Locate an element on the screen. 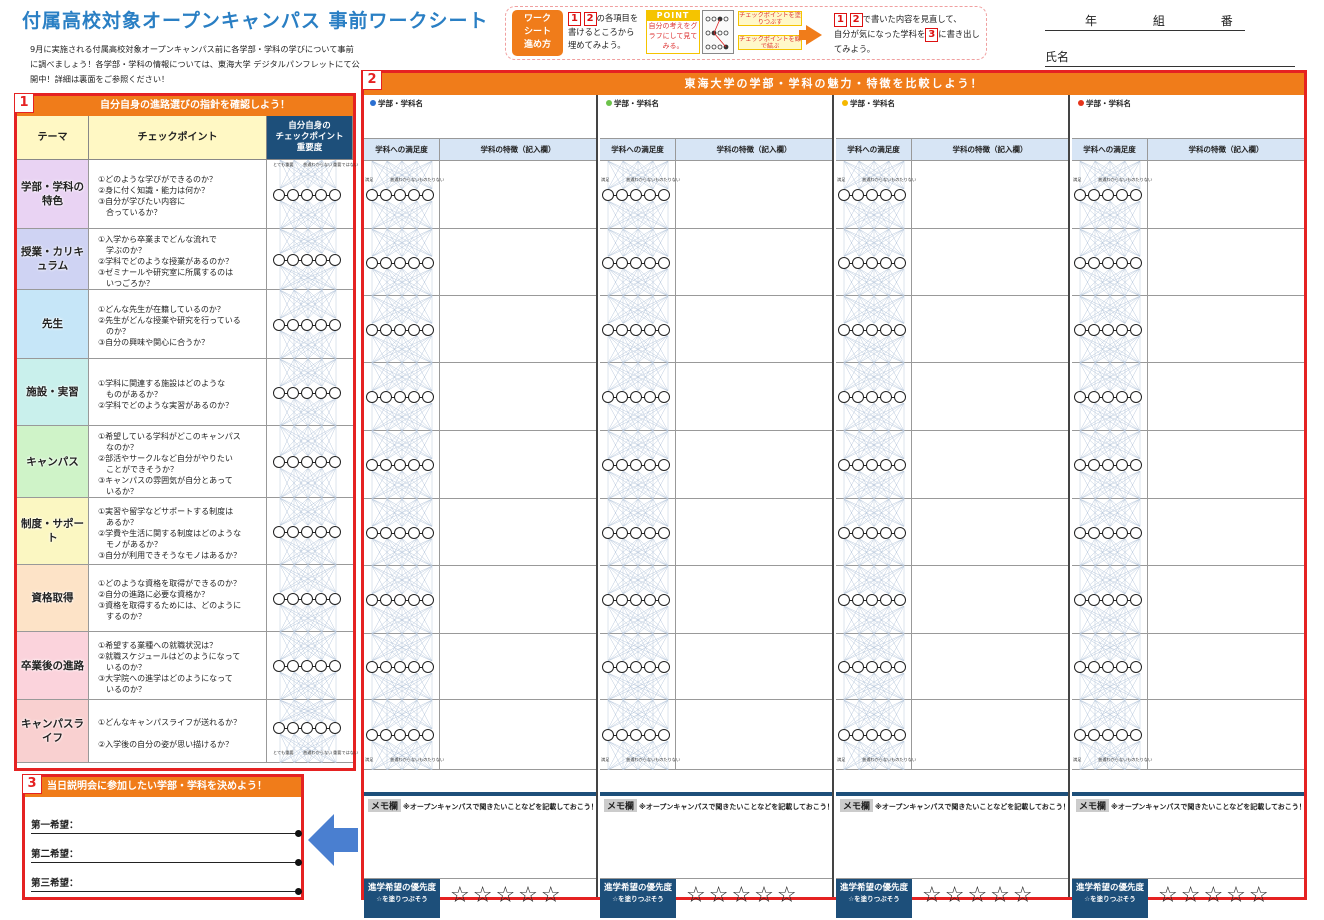 The width and height of the screenshot is (1324, 920). name-field: 氏名 is located at coordinates (1170, 57).